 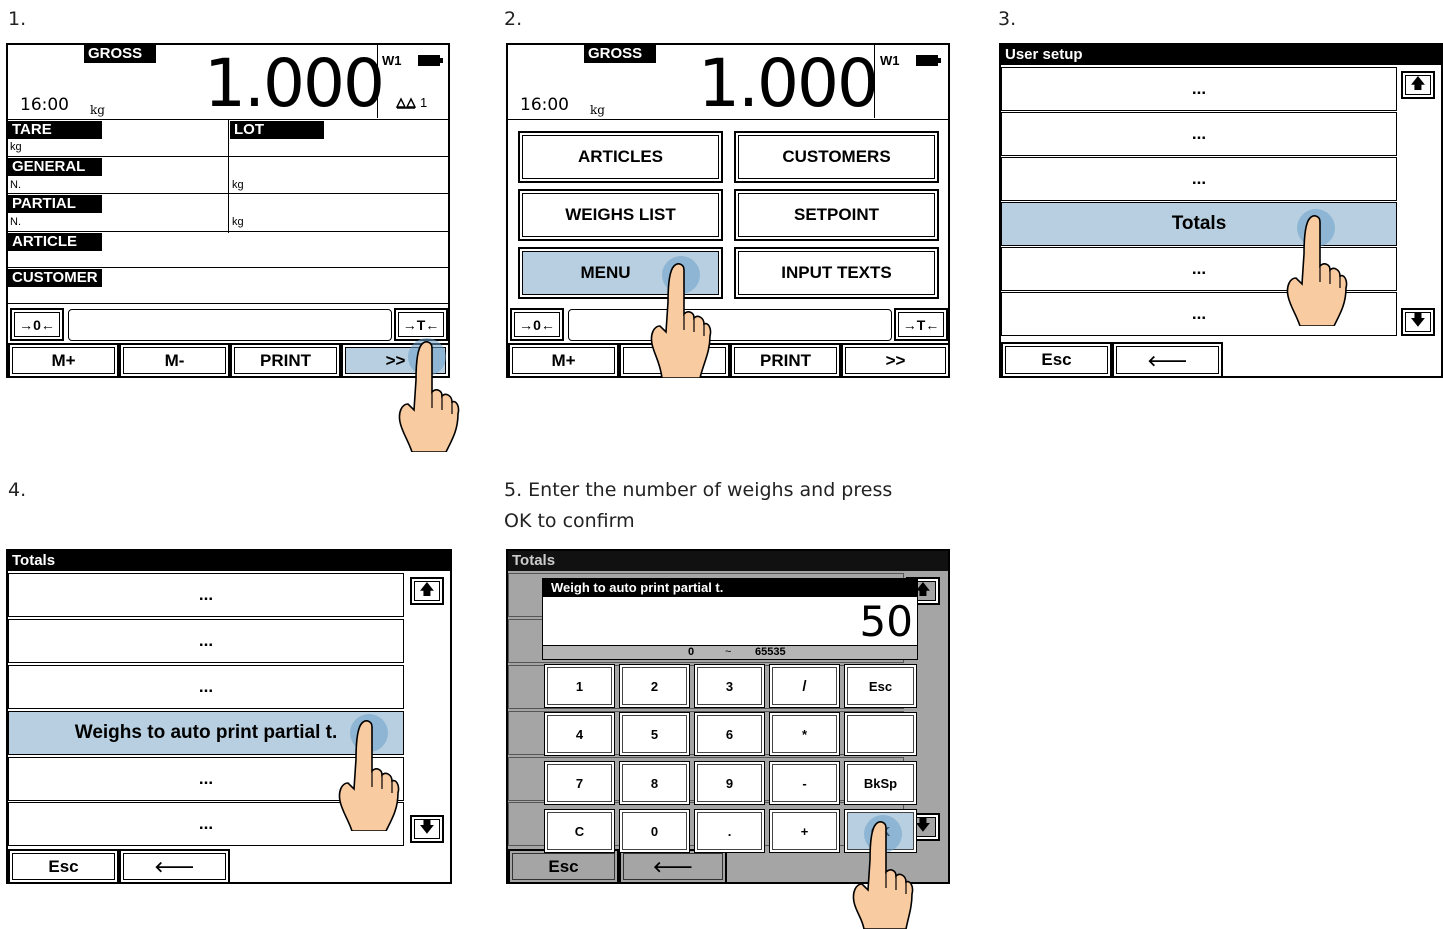 I want to click on key-esc: Esc, so click(x=880, y=686).